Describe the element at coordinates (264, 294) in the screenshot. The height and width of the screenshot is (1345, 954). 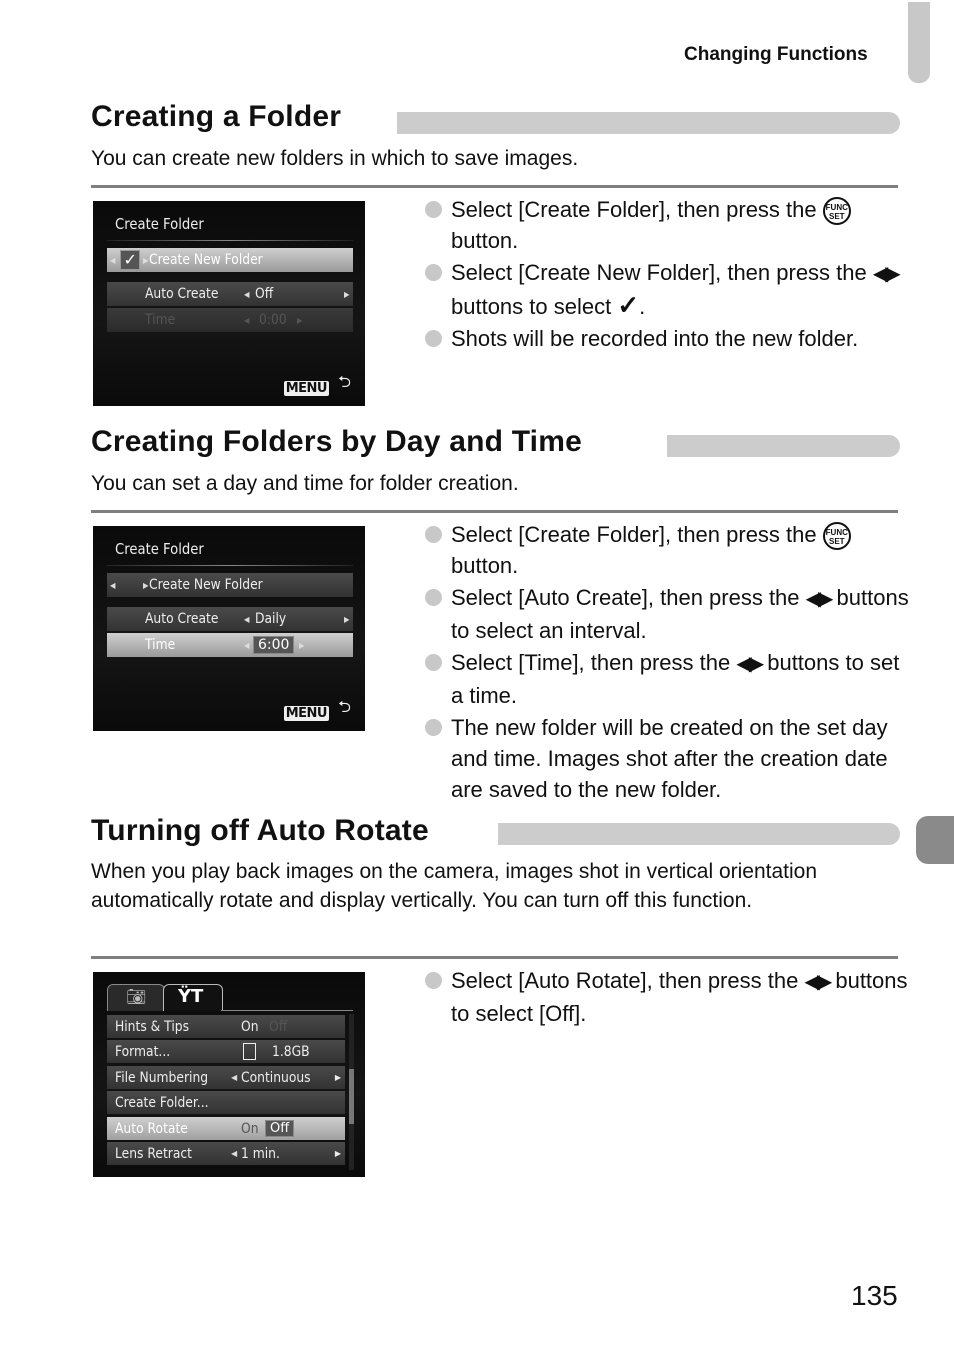
I see `row-value: Off` at that location.